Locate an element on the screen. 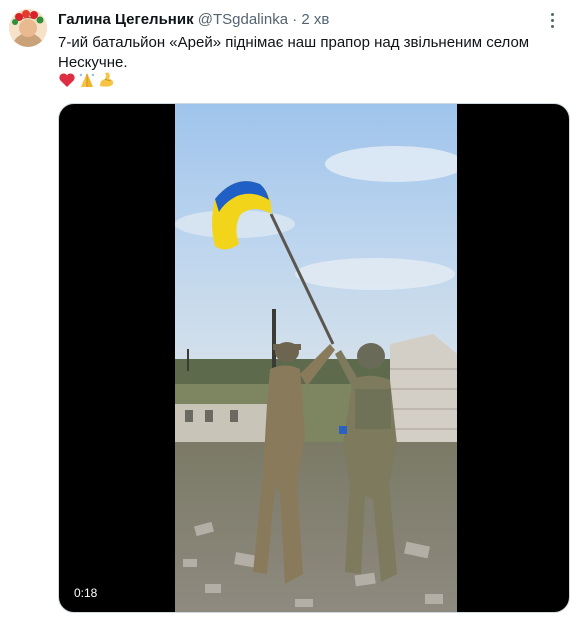 This screenshot has height=625, width=571. more-options-icon is located at coordinates (558, 20).